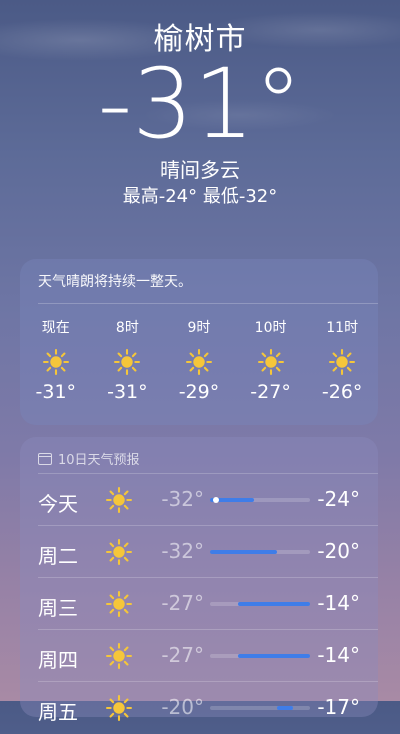  Describe the element at coordinates (342, 328) in the screenshot. I see `hour-label: 11时` at that location.